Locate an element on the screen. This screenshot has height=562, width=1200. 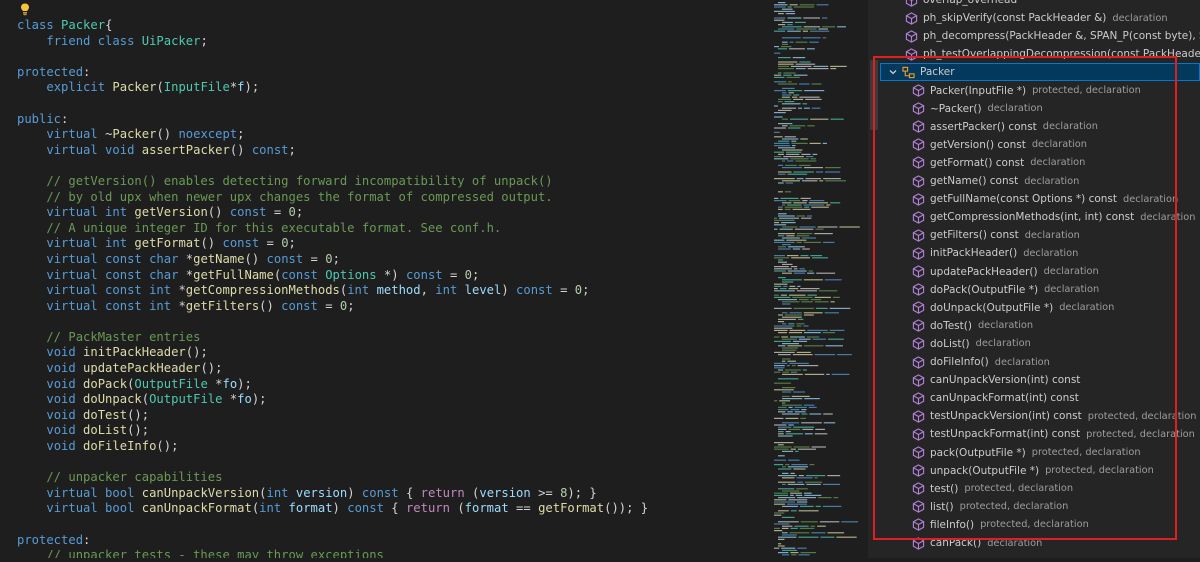
outline-item-label: assertPacker() const is located at coordinates (983, 126).